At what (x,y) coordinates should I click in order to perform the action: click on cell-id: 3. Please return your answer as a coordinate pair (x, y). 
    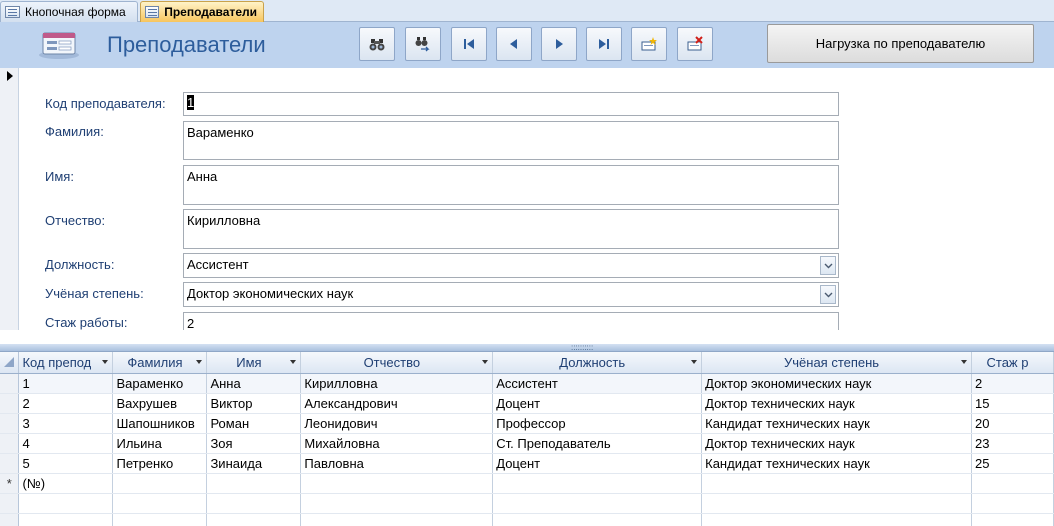
    Looking at the image, I should click on (66, 423).